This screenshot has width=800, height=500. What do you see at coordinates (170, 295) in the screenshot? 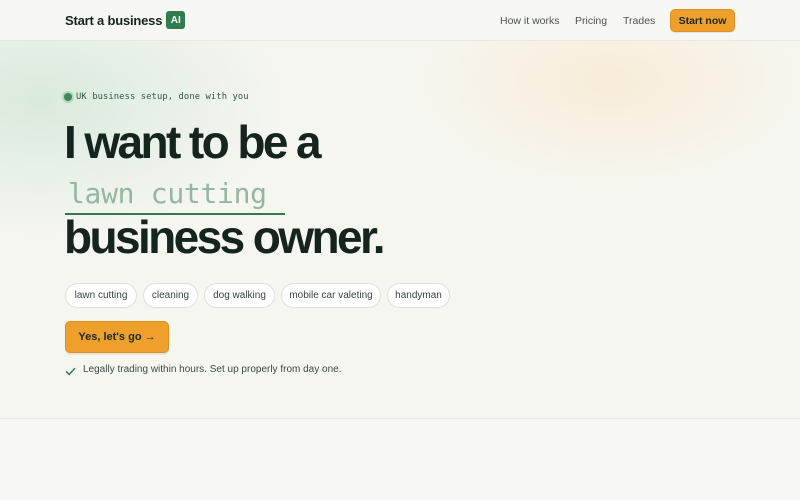
I see `chip-cleaning: cleaning` at bounding box center [170, 295].